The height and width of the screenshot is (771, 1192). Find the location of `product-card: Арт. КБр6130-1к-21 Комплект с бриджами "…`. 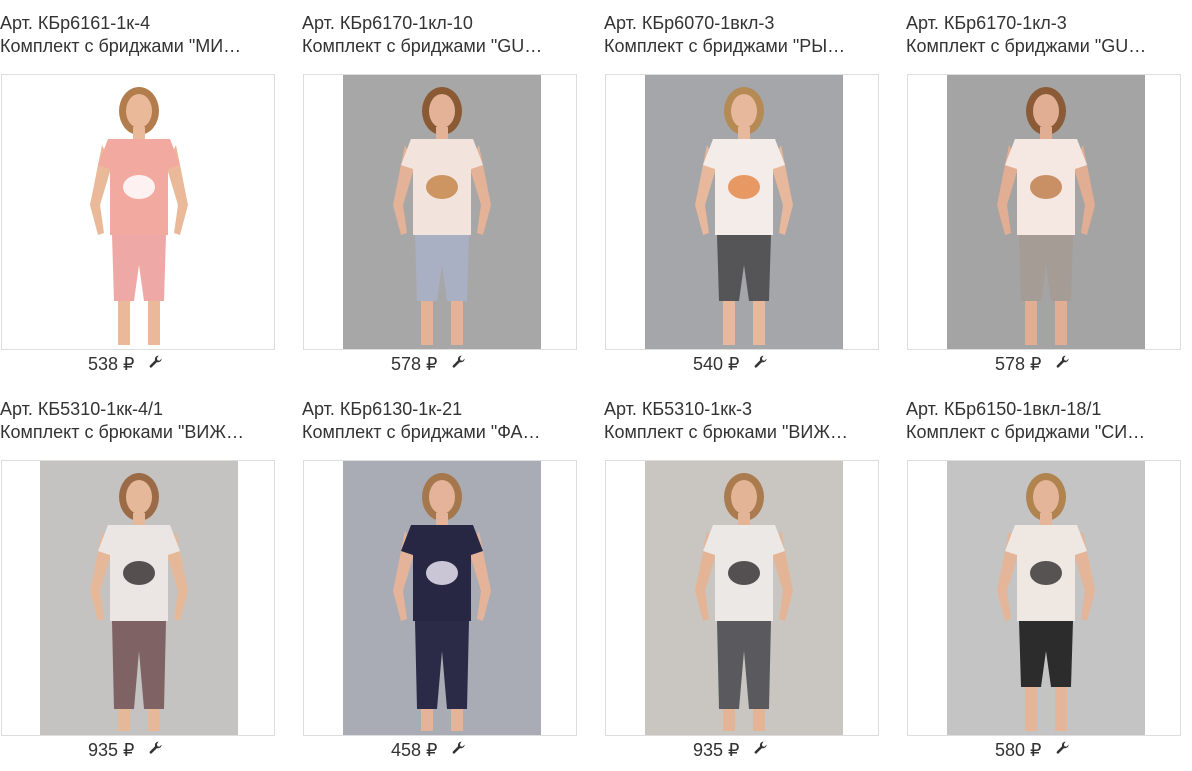

product-card: Арт. КБр6130-1к-21 Комплект с бриджами "… is located at coordinates (442, 578).